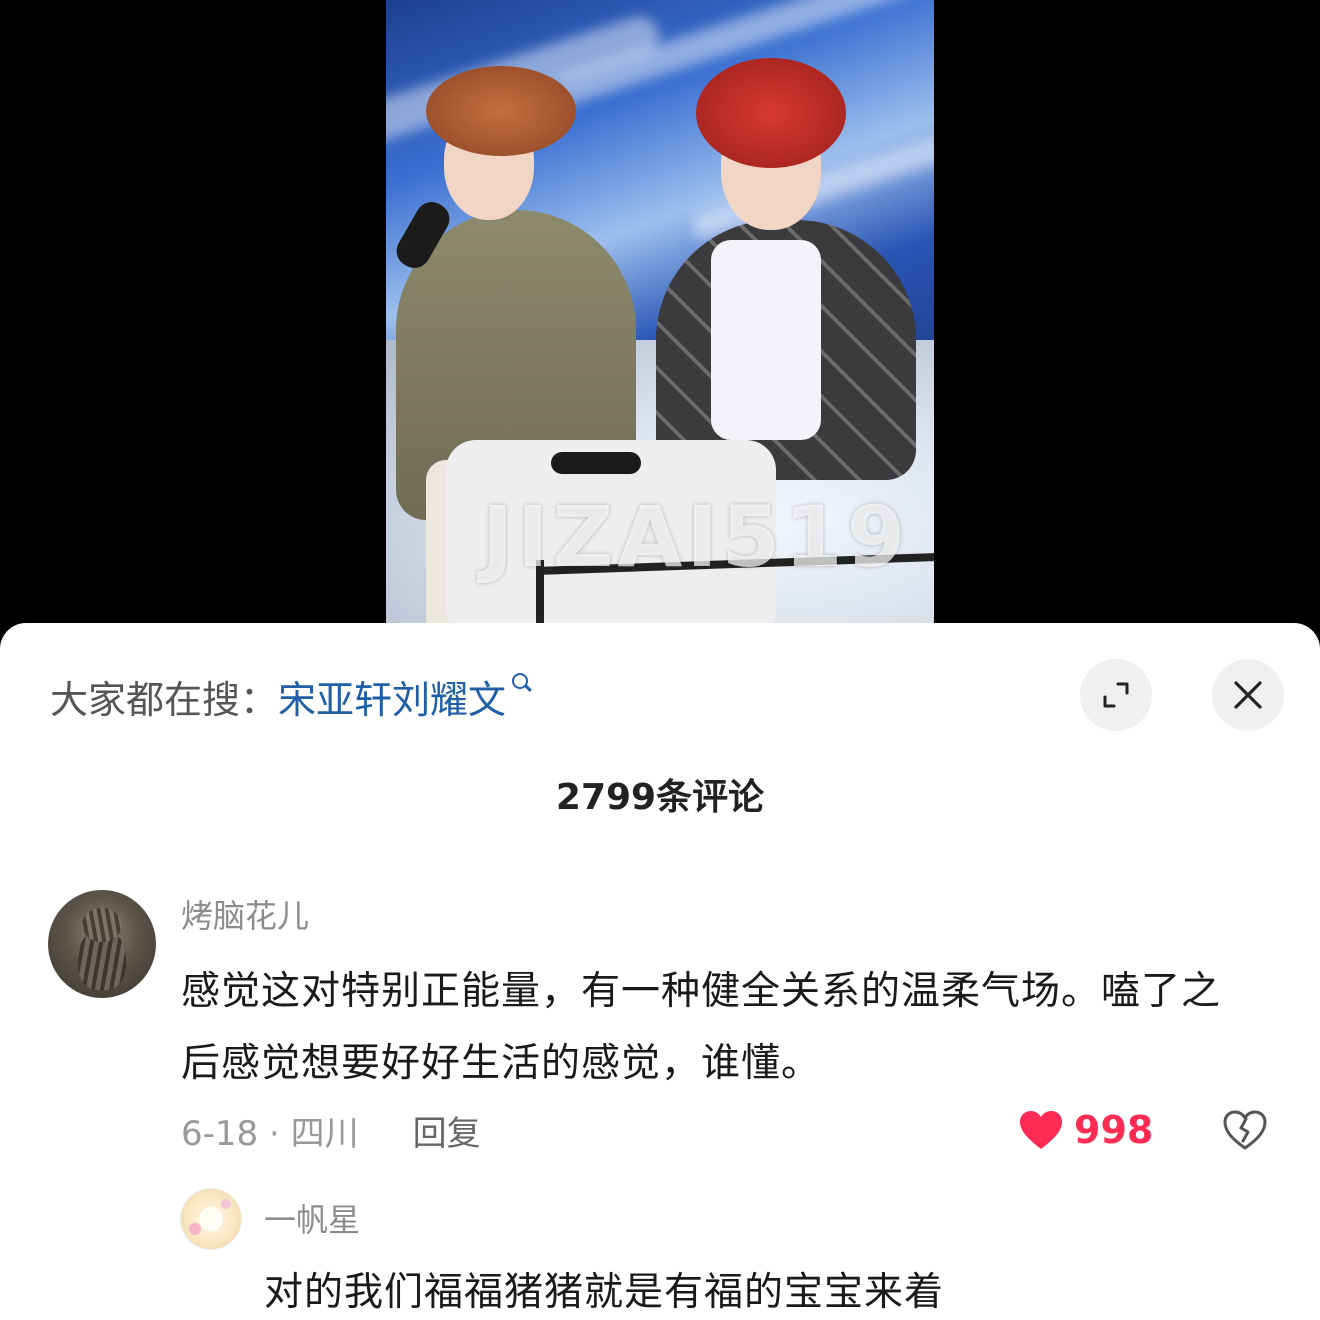 The height and width of the screenshot is (1320, 1320). Describe the element at coordinates (660, 797) in the screenshot. I see `comment-count: 2799条评论` at that location.